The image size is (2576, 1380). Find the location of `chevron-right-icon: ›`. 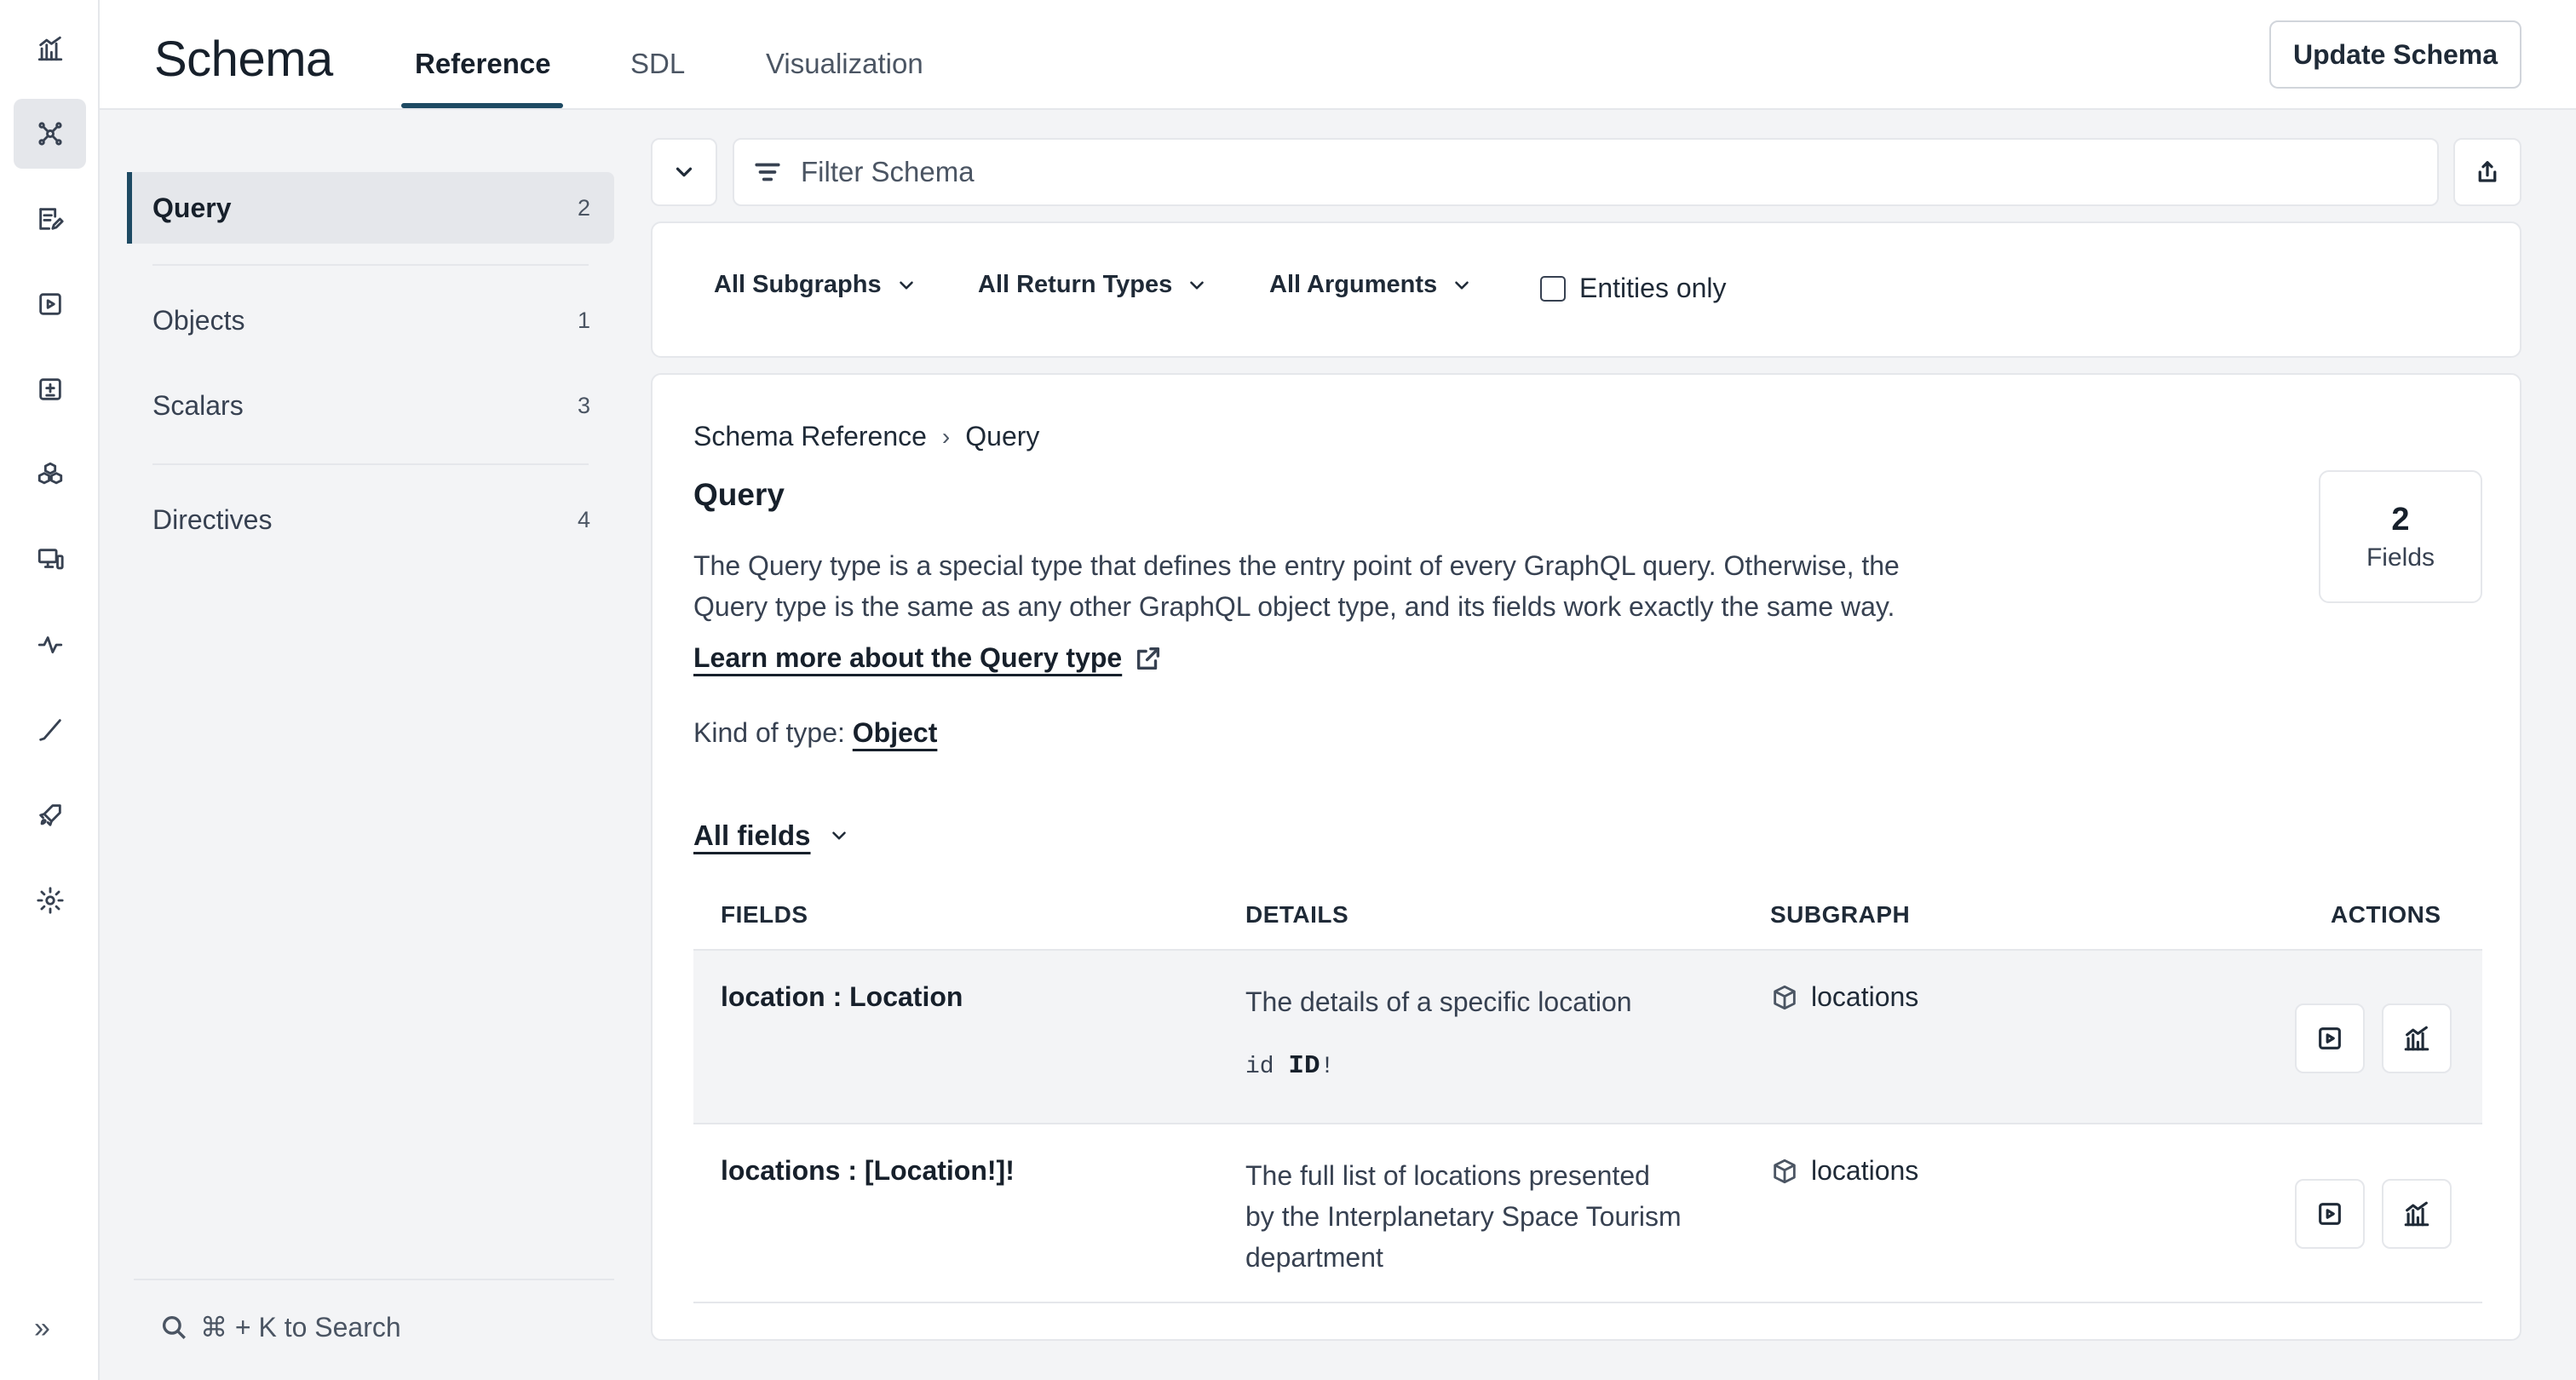

chevron-right-icon: › is located at coordinates (946, 436).